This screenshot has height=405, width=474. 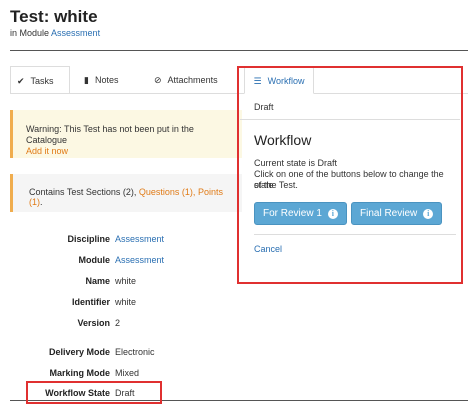 I want to click on paperclip-icon: ⊘, so click(x=158, y=80).